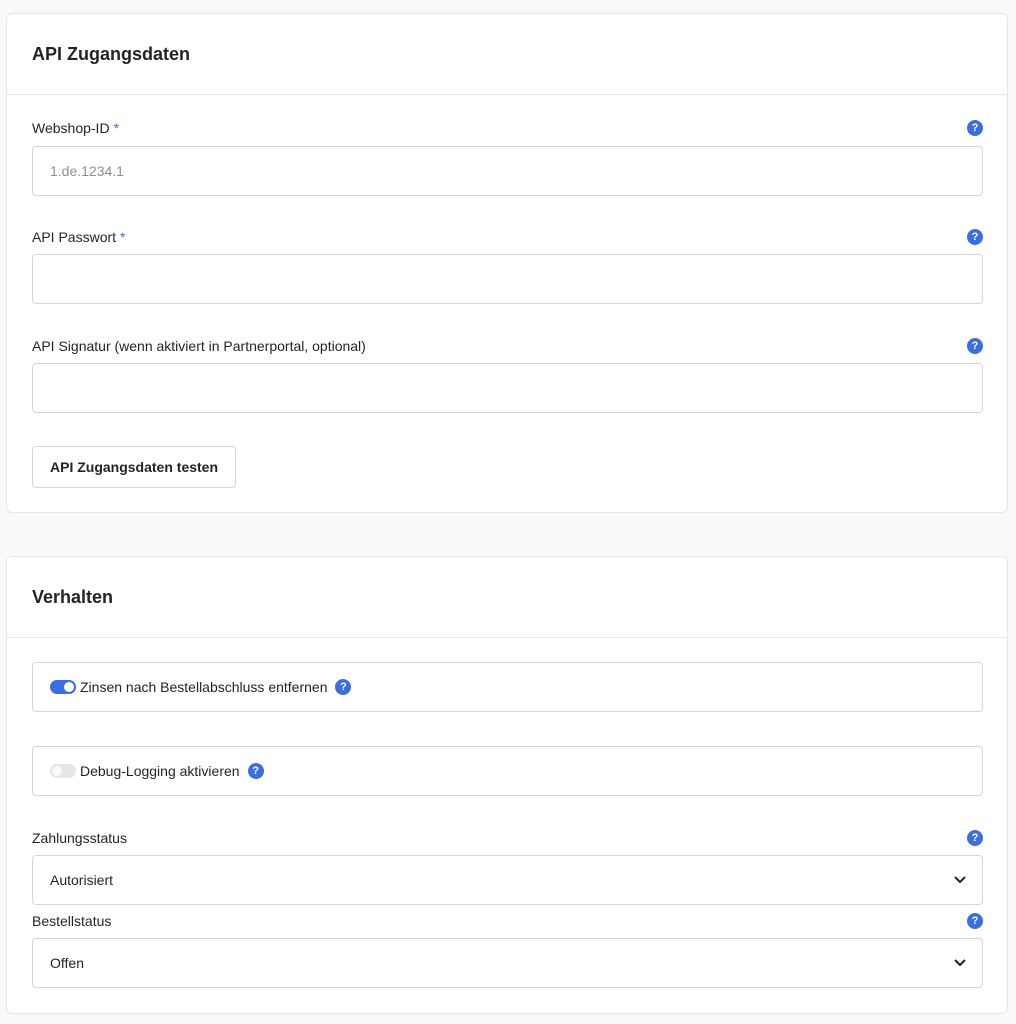 The width and height of the screenshot is (1016, 1024). What do you see at coordinates (507, 388) in the screenshot?
I see `api-signature-input` at bounding box center [507, 388].